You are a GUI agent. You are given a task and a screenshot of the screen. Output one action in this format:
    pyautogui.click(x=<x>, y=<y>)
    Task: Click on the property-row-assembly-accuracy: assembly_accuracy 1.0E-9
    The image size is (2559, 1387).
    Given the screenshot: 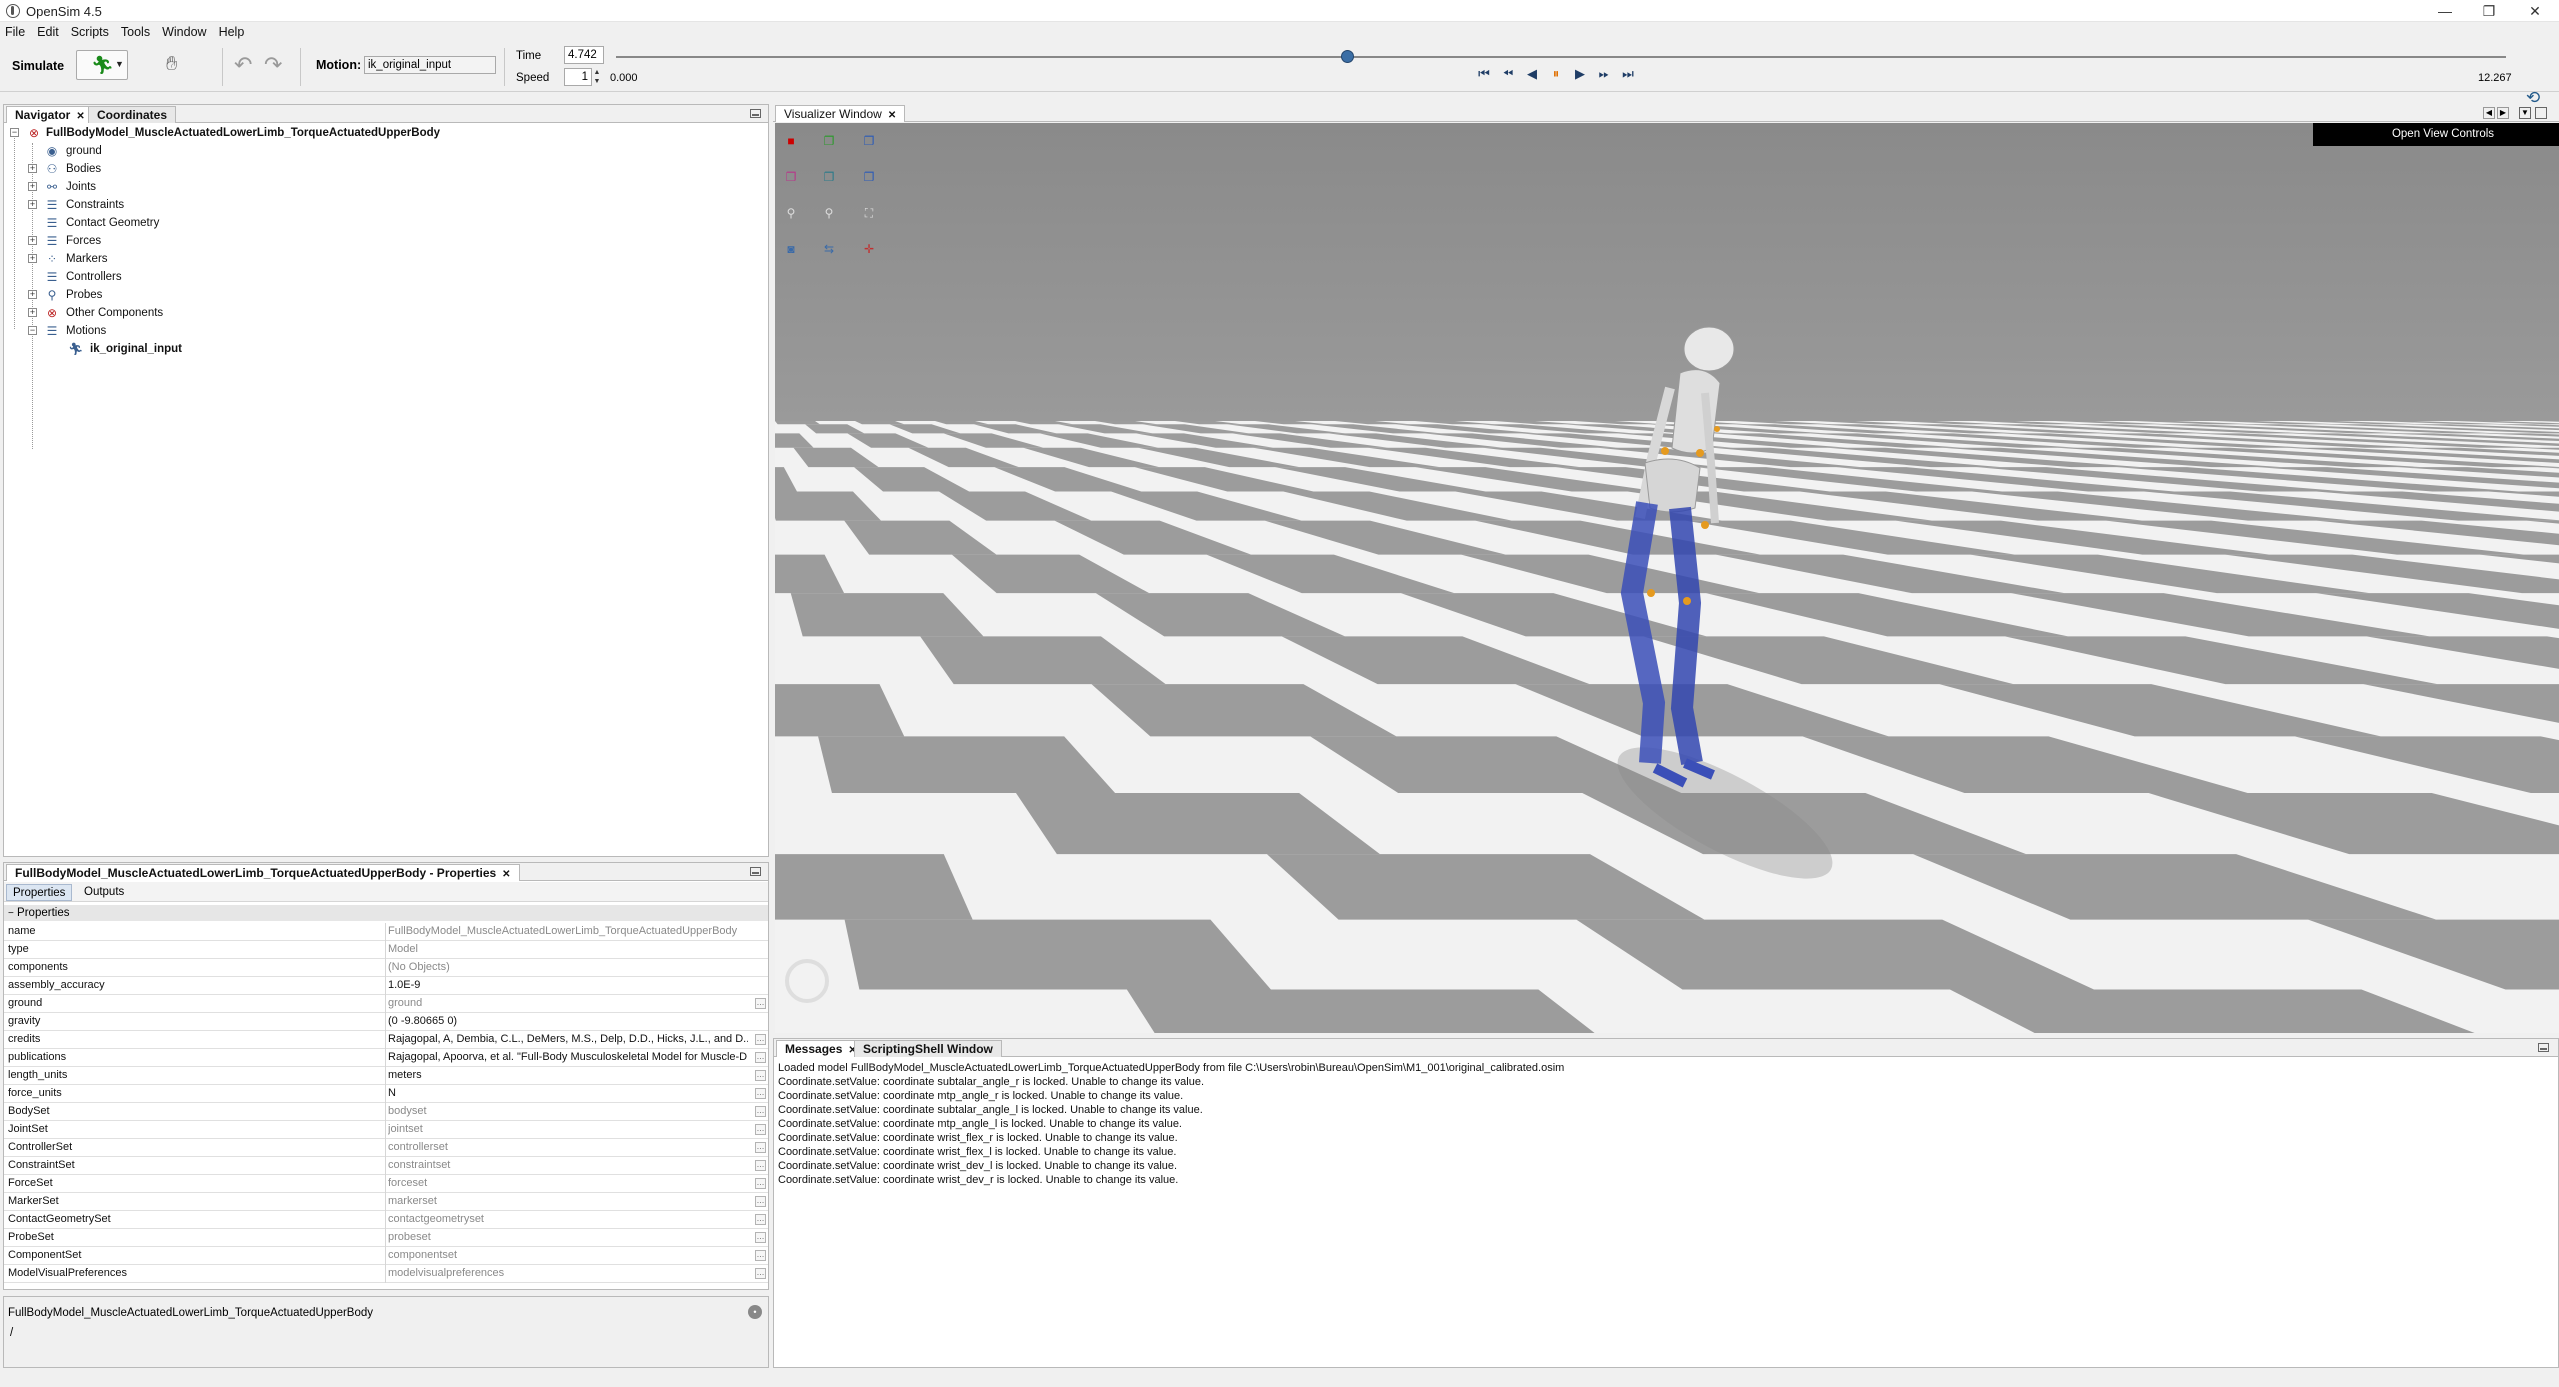 What is the action you would take?
    pyautogui.click(x=386, y=986)
    